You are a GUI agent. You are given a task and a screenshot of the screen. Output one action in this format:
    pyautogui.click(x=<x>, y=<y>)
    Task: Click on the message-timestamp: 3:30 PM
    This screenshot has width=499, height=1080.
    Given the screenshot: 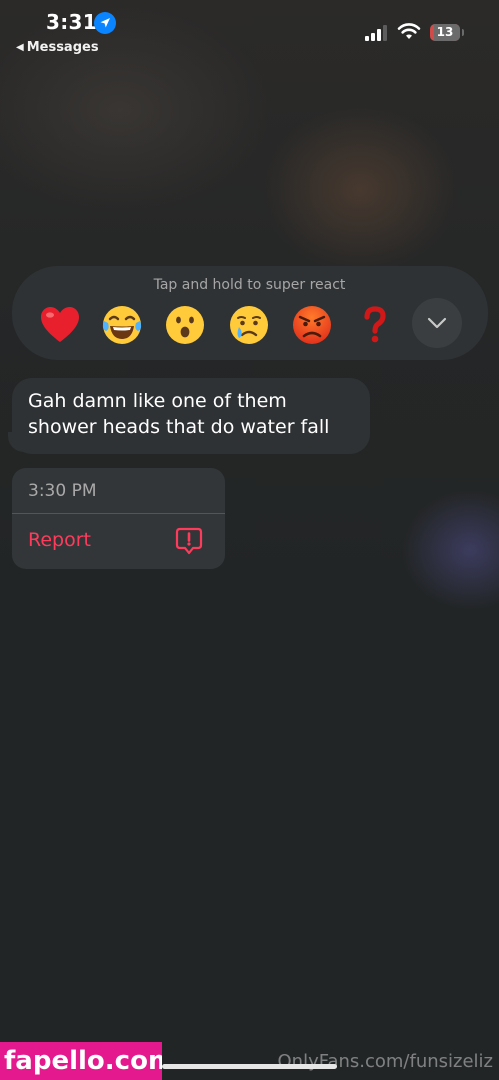 What is the action you would take?
    pyautogui.click(x=62, y=491)
    